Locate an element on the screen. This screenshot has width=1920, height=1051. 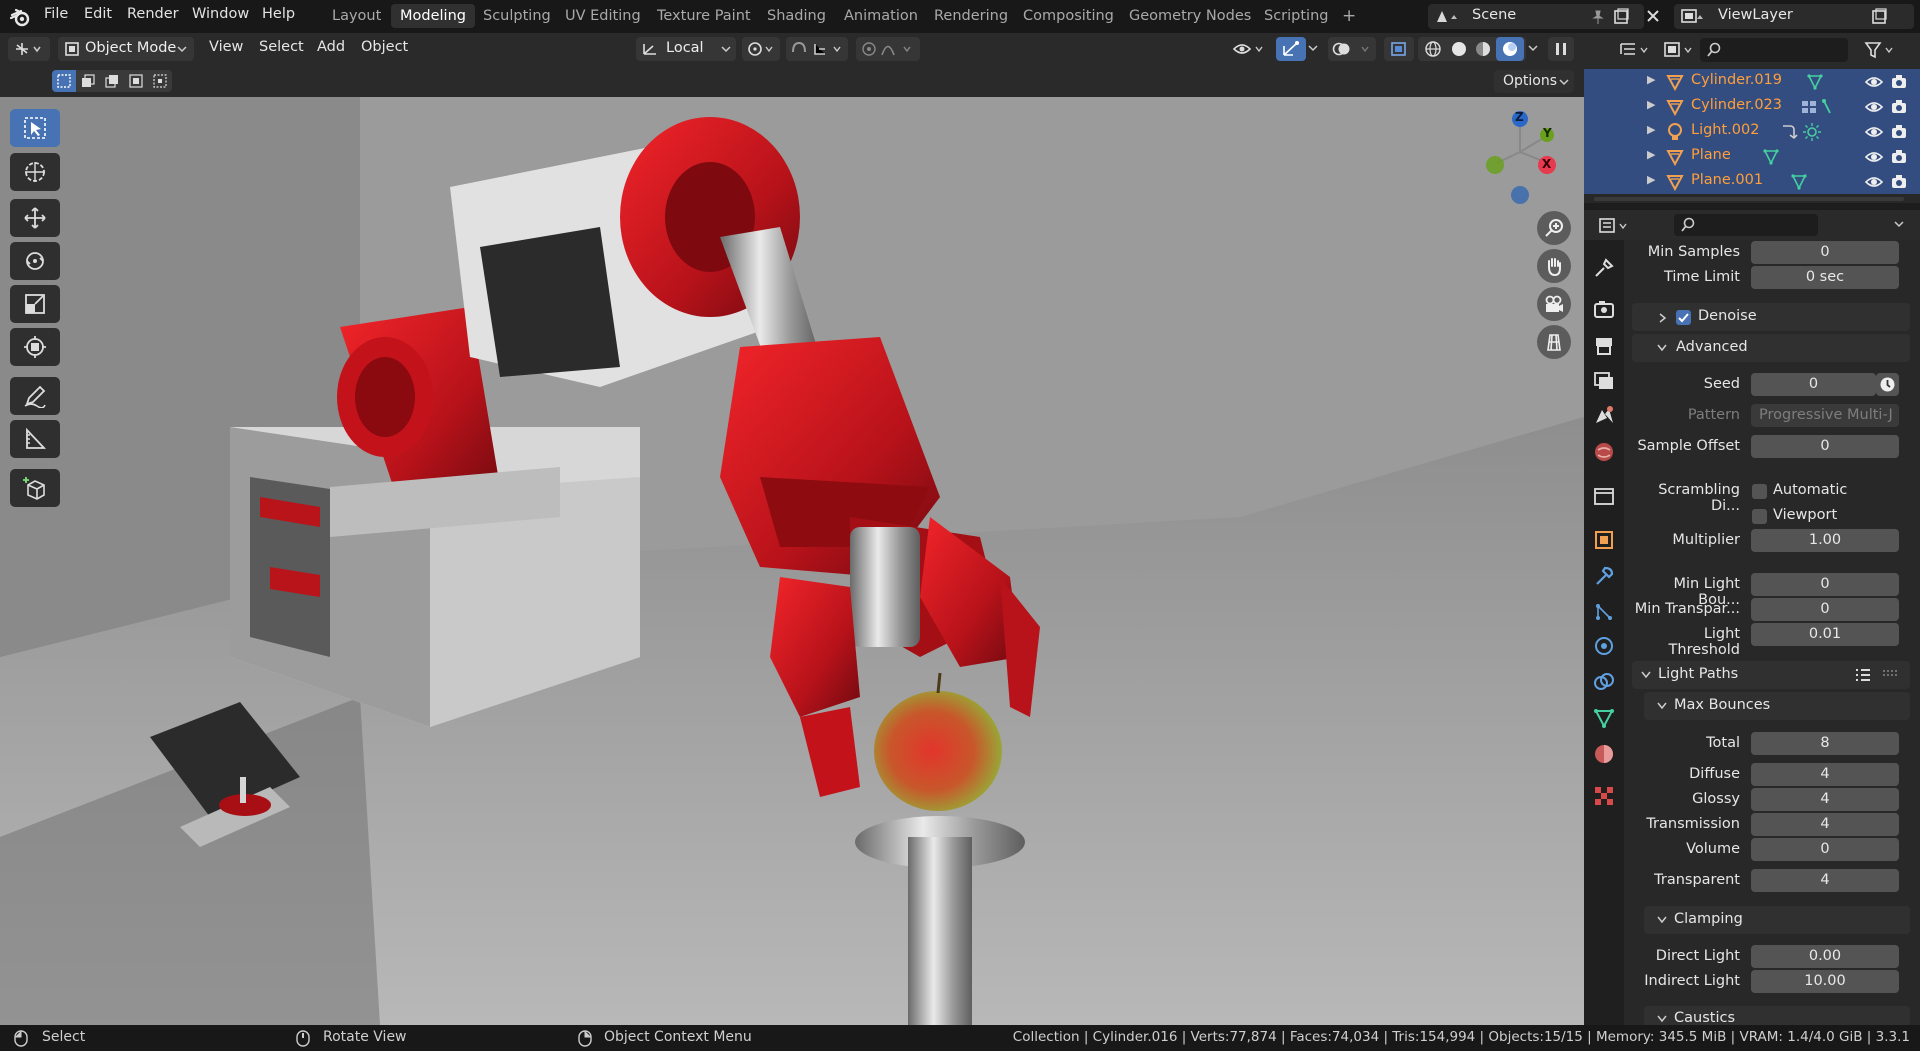
pivot-point-button is located at coordinates (761, 49).